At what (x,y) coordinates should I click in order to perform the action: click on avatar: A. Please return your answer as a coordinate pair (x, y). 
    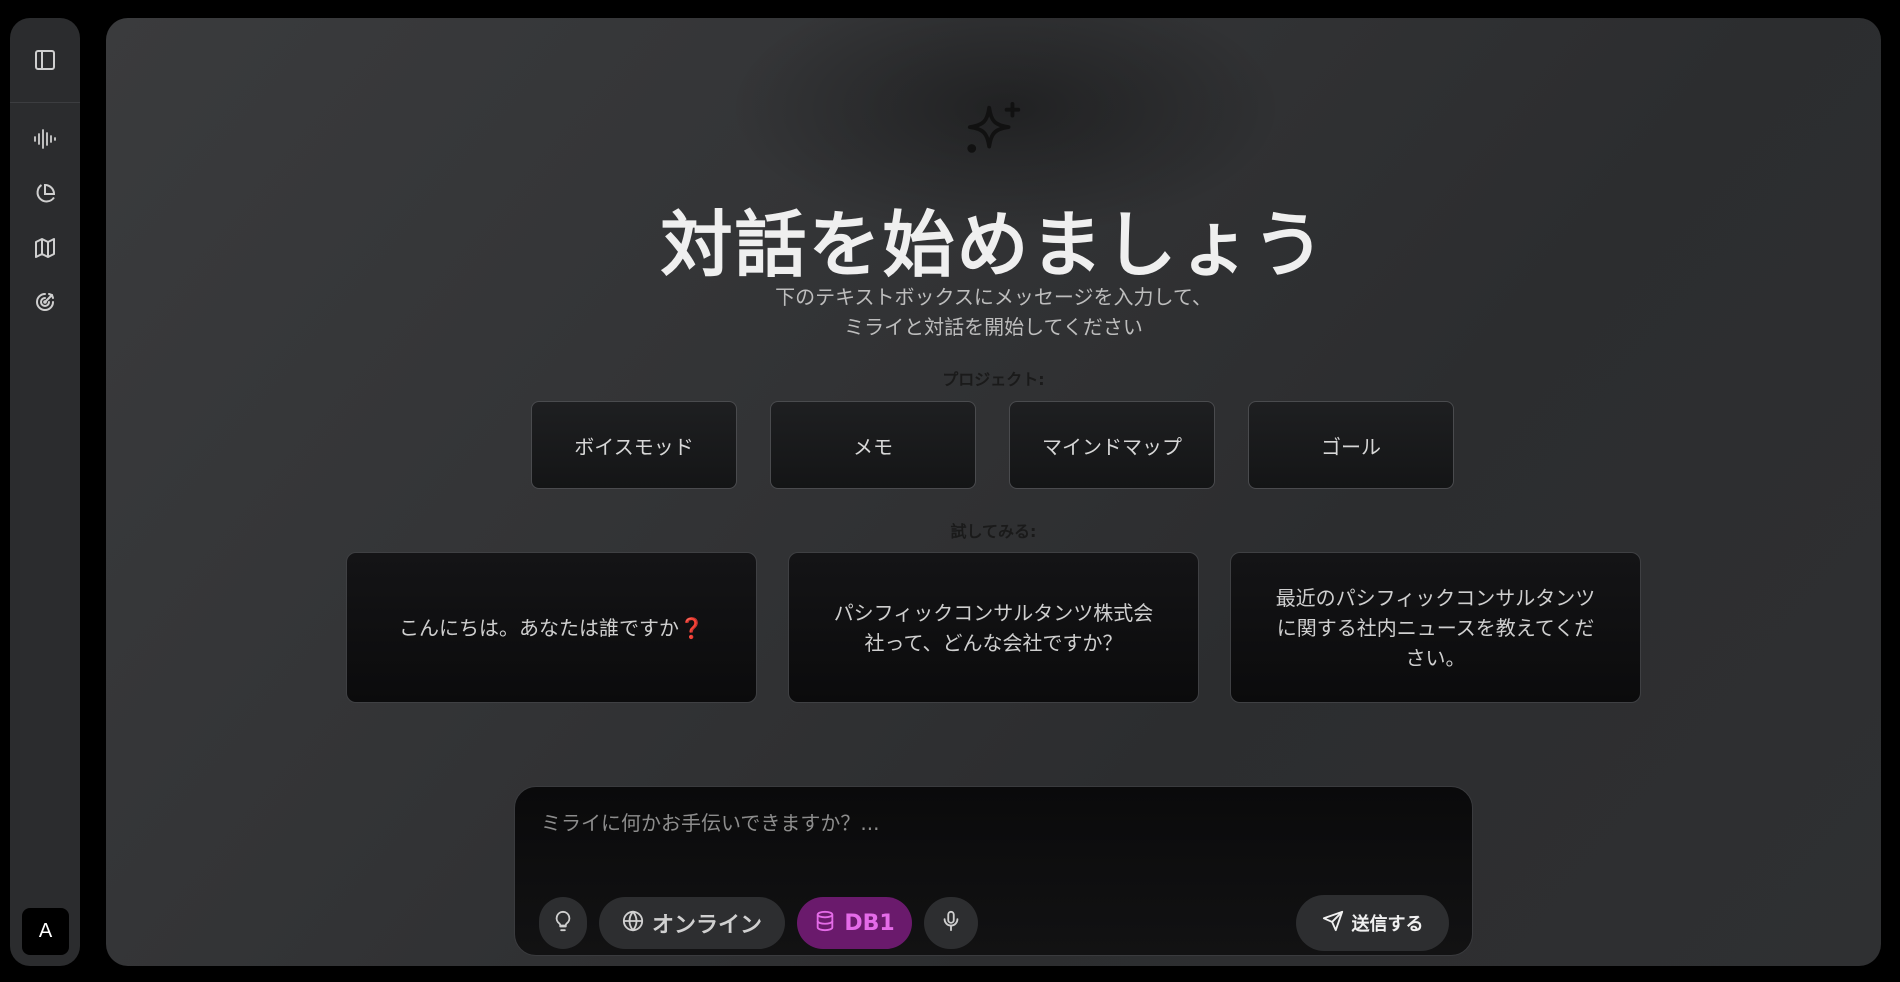
    Looking at the image, I should click on (45, 931).